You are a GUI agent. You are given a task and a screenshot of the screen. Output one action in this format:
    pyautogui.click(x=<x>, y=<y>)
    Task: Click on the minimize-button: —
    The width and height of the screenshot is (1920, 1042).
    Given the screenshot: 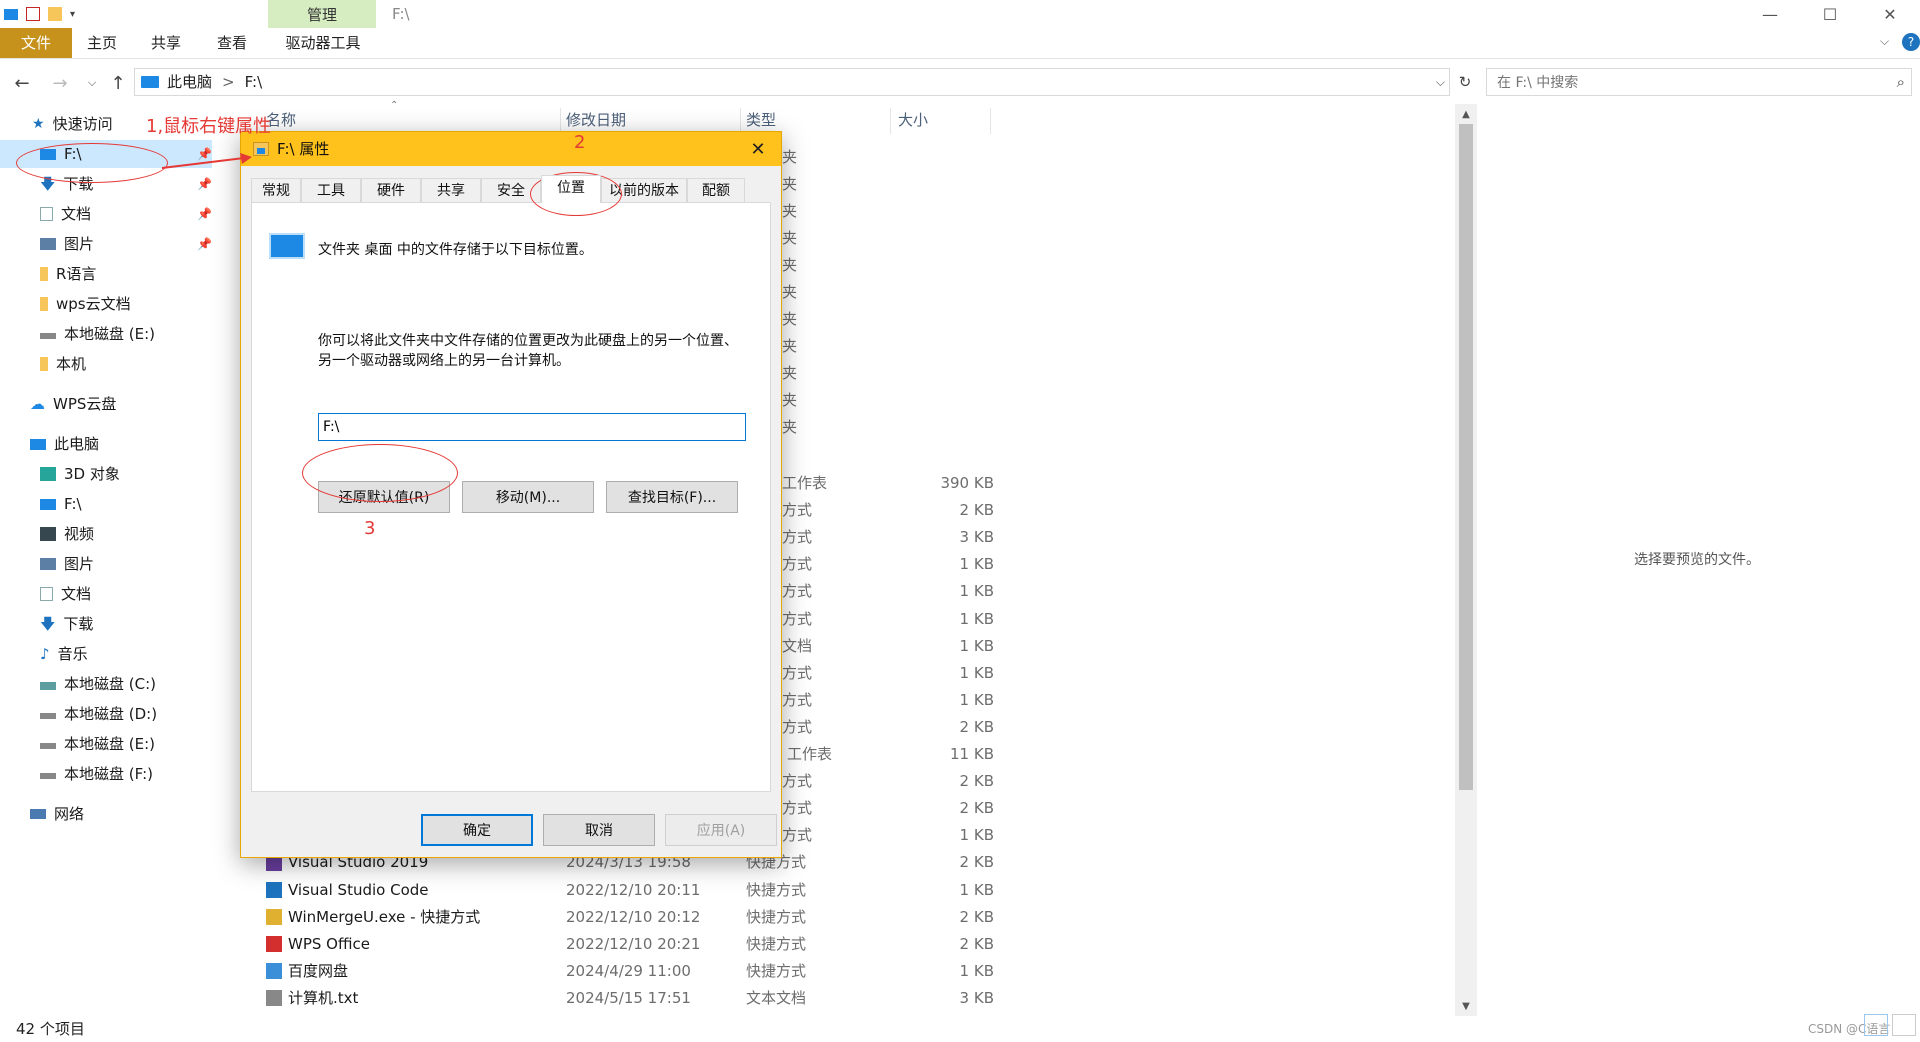 What is the action you would take?
    pyautogui.click(x=1770, y=14)
    